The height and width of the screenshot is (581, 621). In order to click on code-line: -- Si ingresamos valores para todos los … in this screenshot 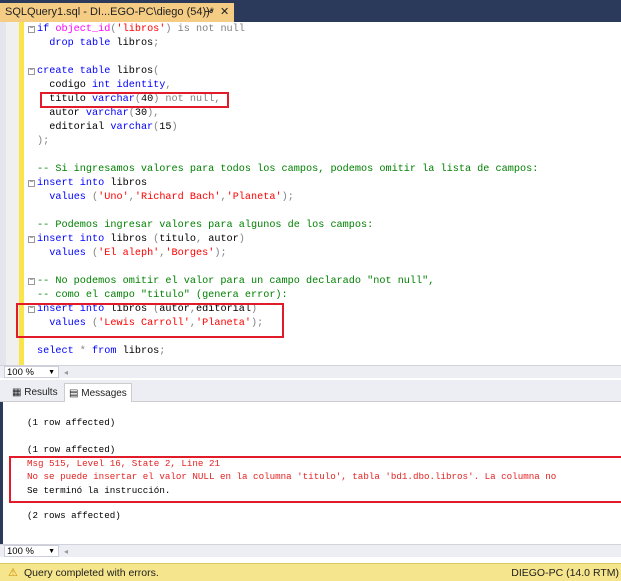, I will do `click(282, 170)`.